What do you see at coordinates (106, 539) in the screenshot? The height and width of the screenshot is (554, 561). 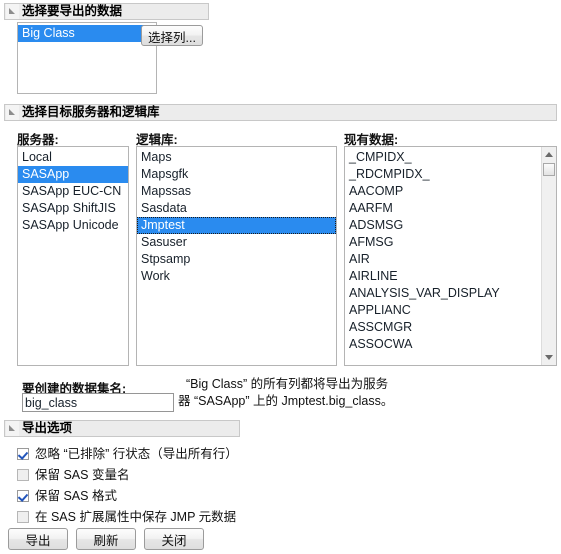 I see `refresh-button: 刷新` at bounding box center [106, 539].